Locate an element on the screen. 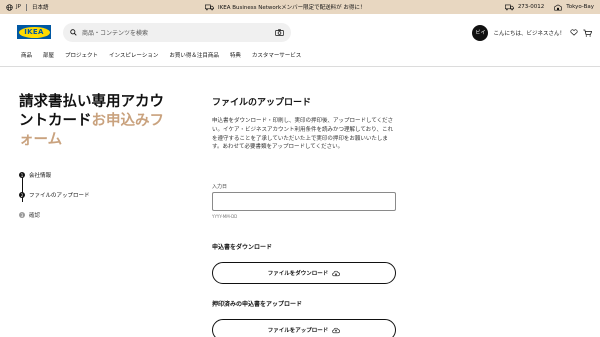  step-label: 会社情報 is located at coordinates (40, 176).